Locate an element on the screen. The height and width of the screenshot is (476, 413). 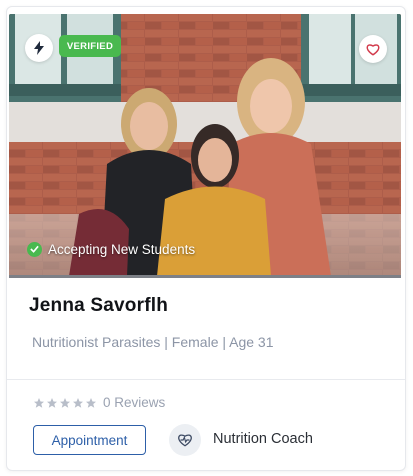
lightning-icon is located at coordinates (39, 48).